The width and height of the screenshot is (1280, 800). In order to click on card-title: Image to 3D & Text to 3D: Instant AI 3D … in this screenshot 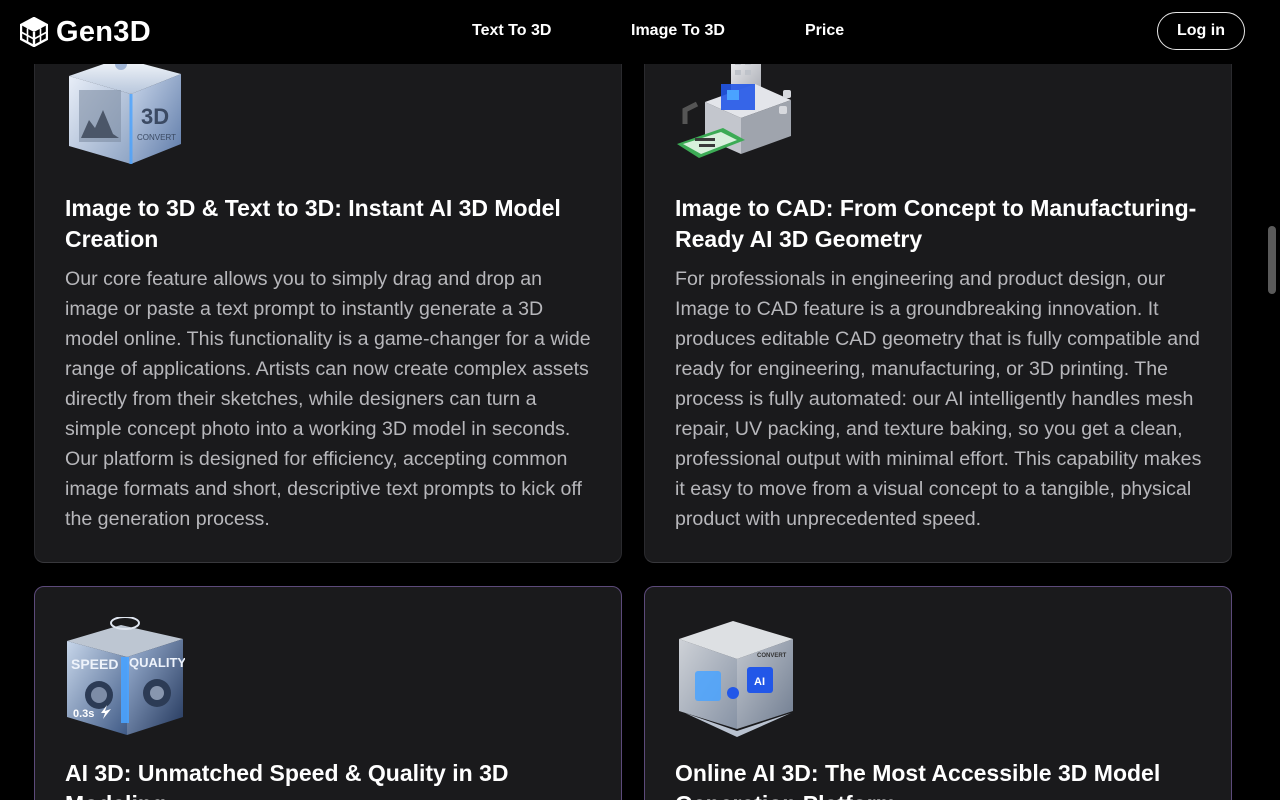, I will do `click(313, 223)`.